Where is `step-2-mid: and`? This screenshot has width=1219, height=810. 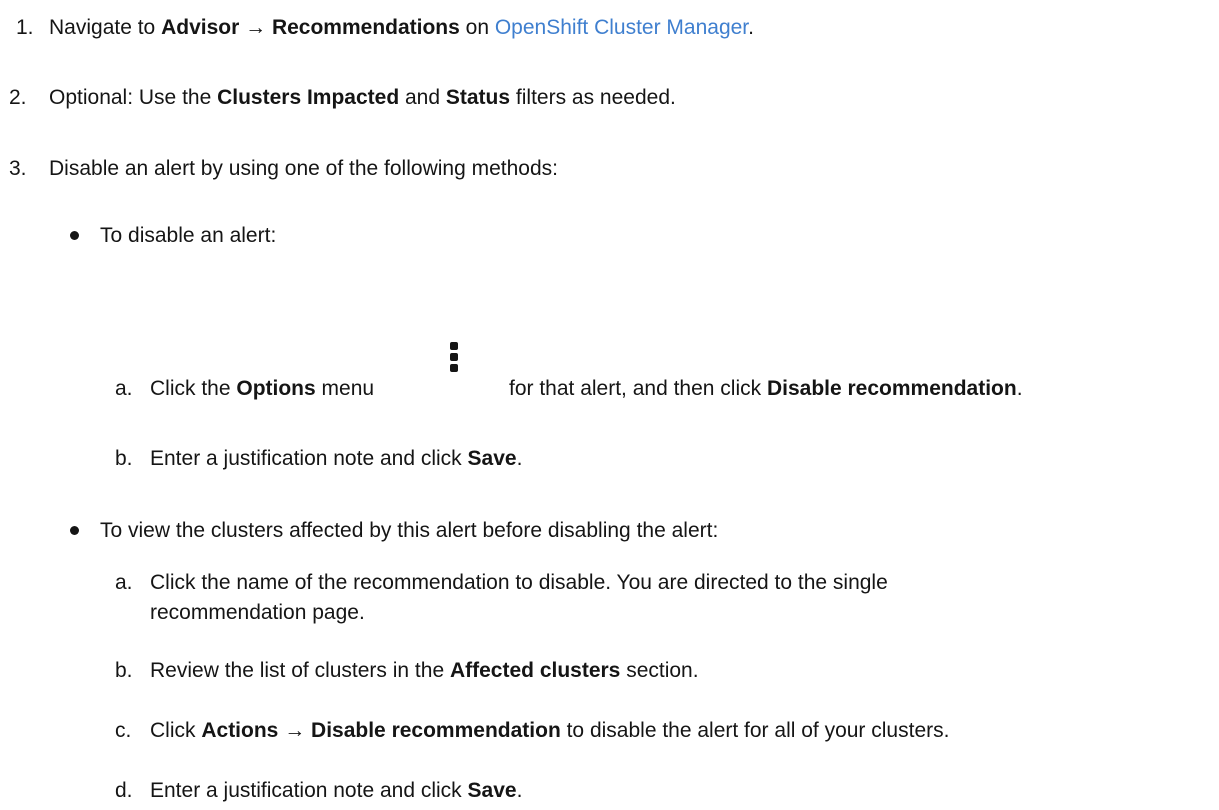 step-2-mid: and is located at coordinates (422, 97).